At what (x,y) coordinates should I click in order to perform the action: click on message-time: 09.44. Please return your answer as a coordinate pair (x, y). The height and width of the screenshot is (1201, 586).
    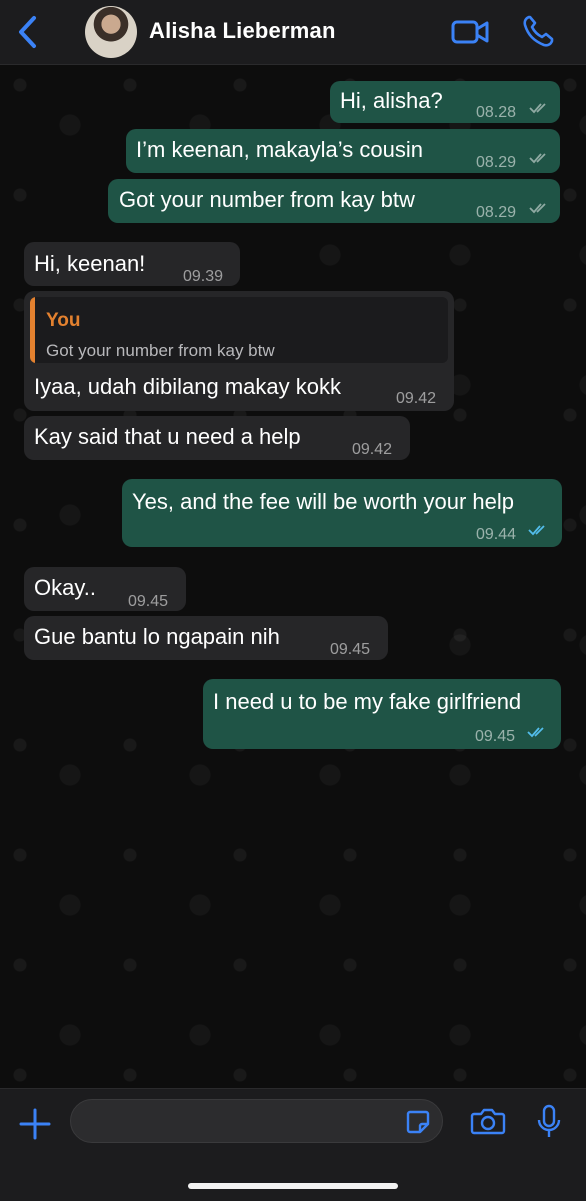
    Looking at the image, I should click on (496, 534).